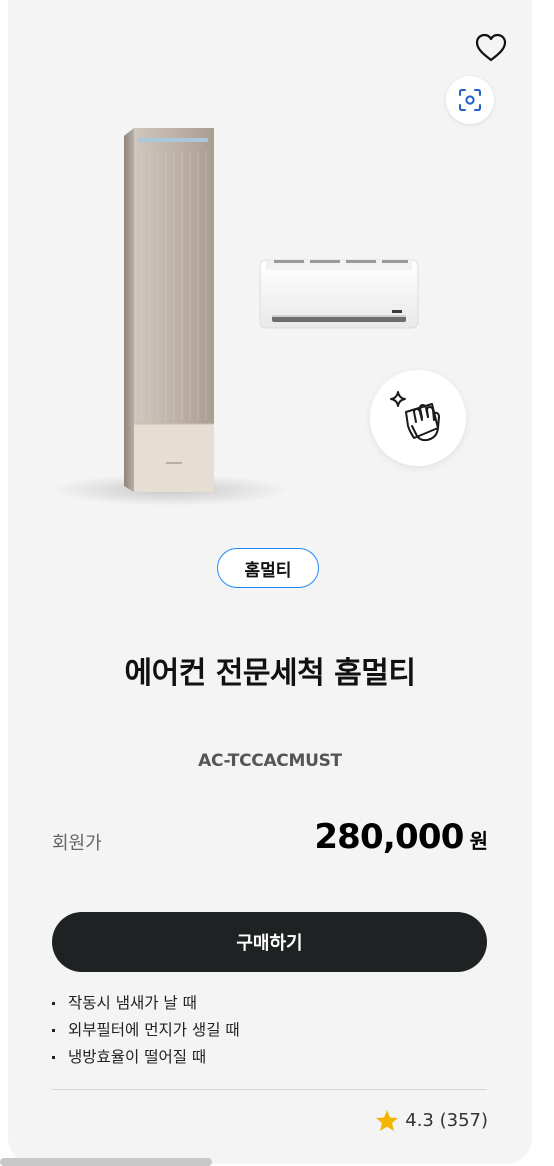  I want to click on rating-text: 4.3 (357), so click(446, 1120).